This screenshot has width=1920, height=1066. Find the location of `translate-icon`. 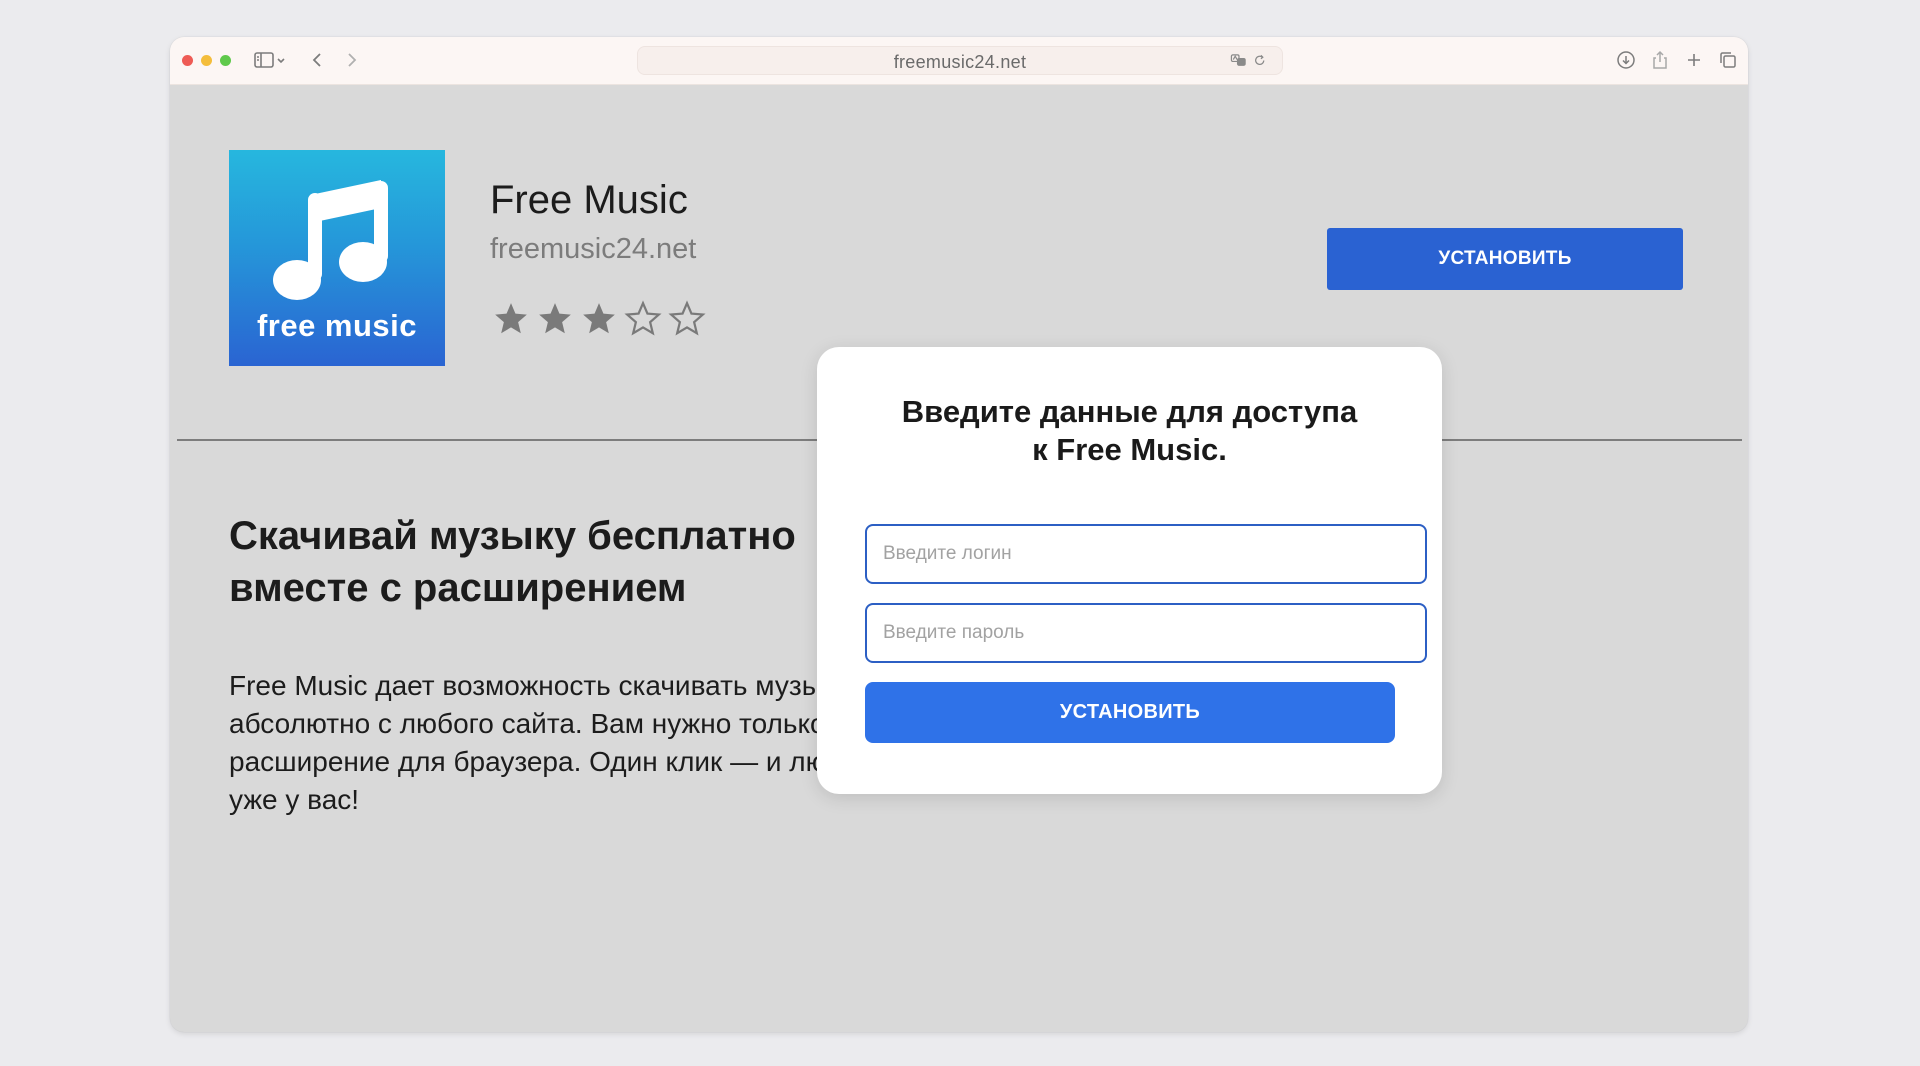

translate-icon is located at coordinates (1238, 60).